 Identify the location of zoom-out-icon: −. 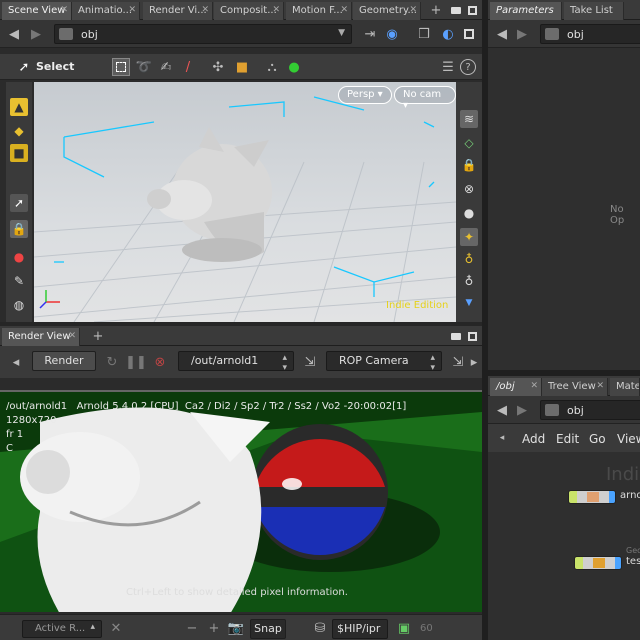
(192, 628).